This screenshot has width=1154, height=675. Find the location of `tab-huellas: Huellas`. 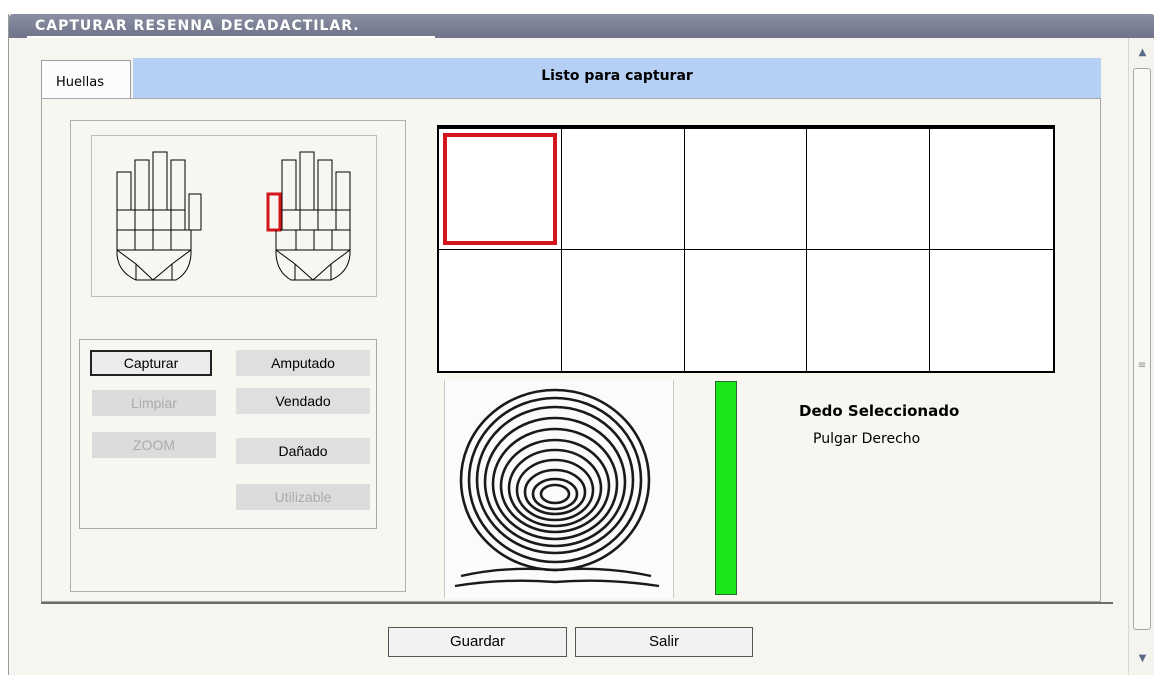

tab-huellas: Huellas is located at coordinates (86, 79).